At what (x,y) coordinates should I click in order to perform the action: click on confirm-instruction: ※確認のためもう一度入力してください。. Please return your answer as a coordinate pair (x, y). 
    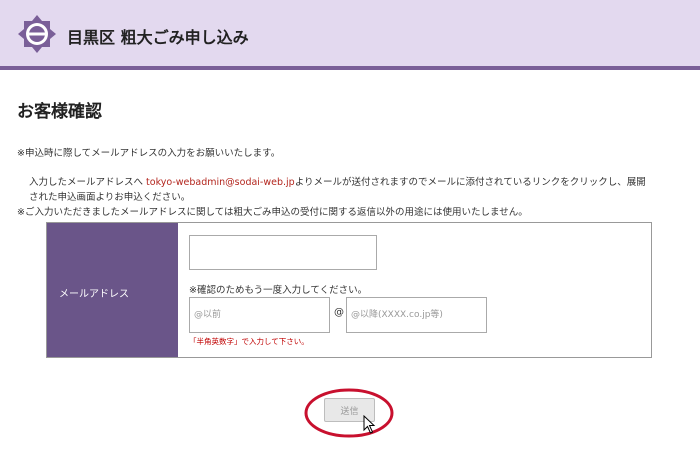
    Looking at the image, I should click on (278, 290).